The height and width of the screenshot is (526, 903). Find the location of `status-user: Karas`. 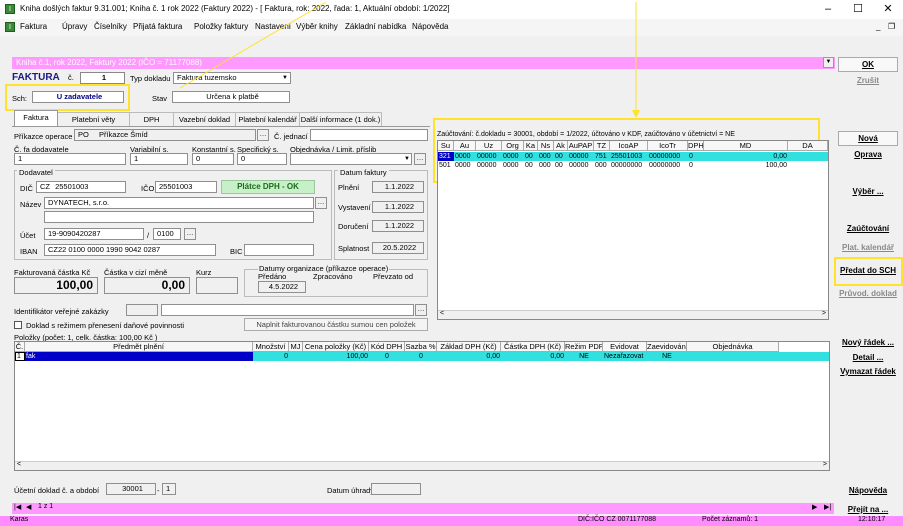

status-user: Karas is located at coordinates (19, 519).